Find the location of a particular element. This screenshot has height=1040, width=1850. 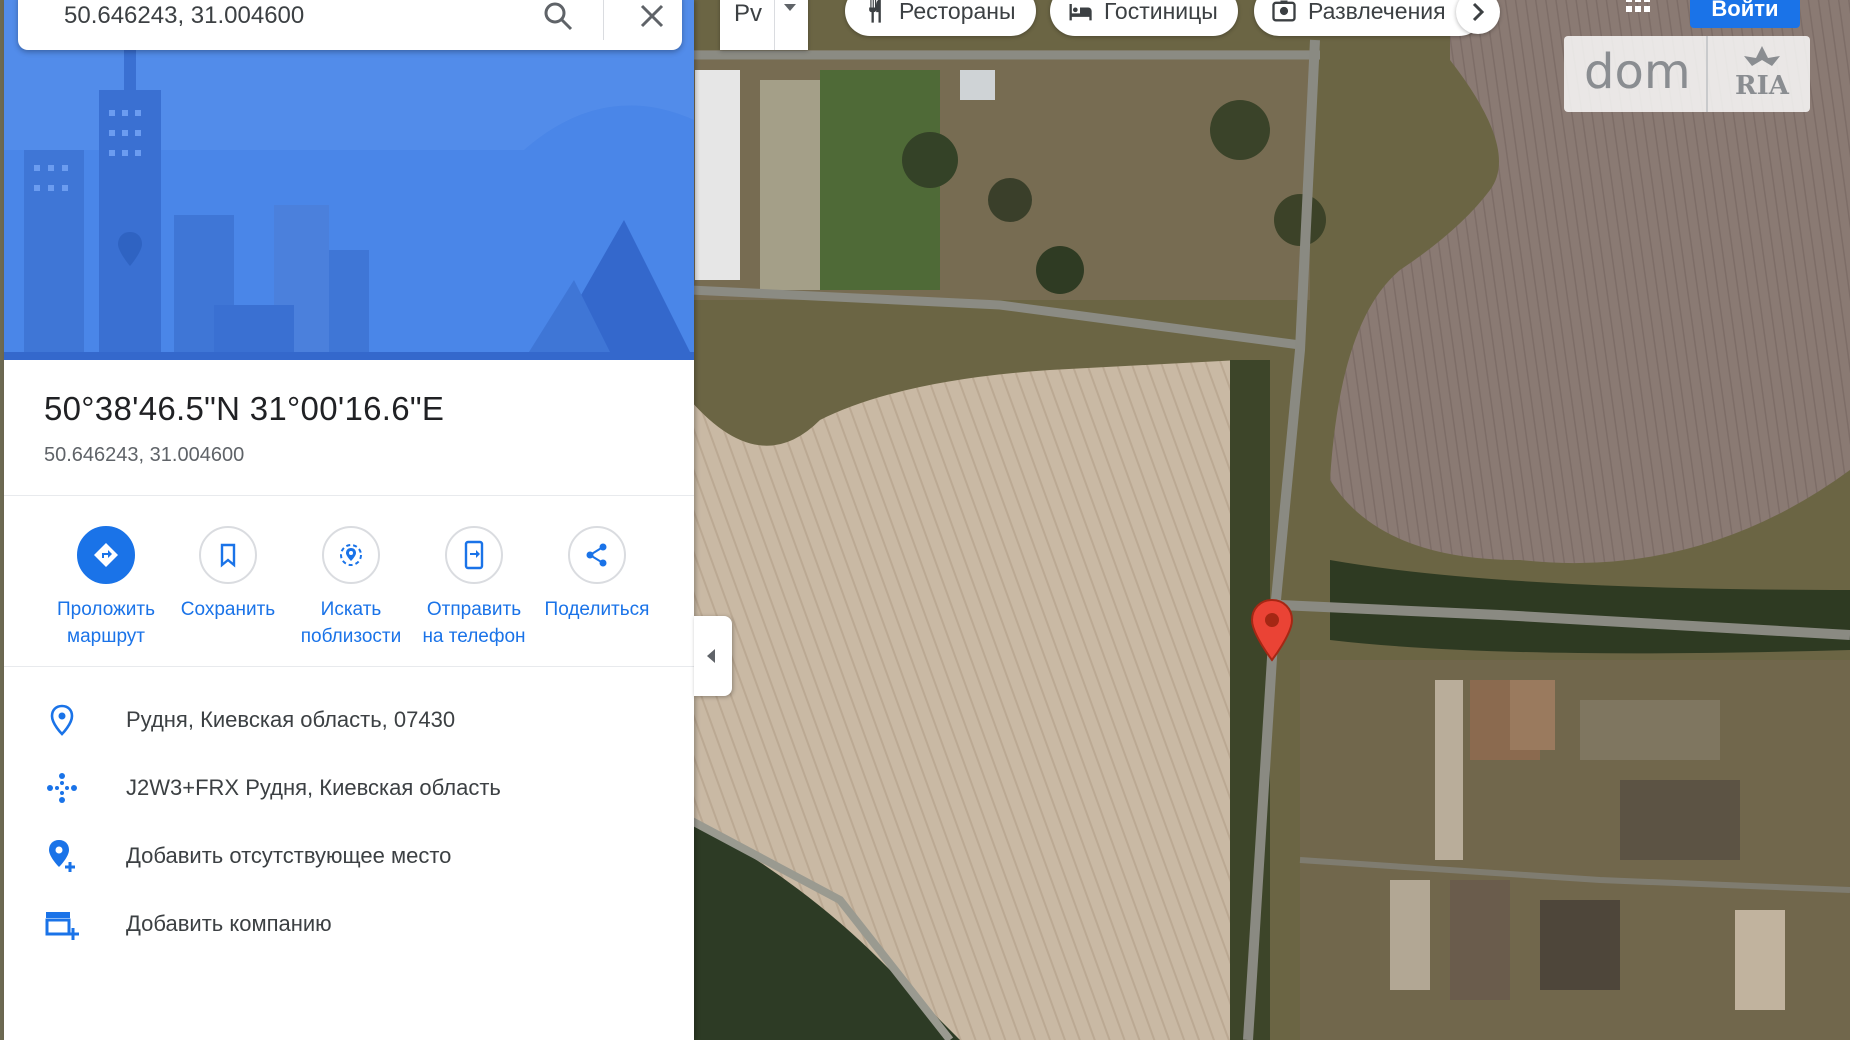

chip-hotels: Гостиницы is located at coordinates (1144, 18).